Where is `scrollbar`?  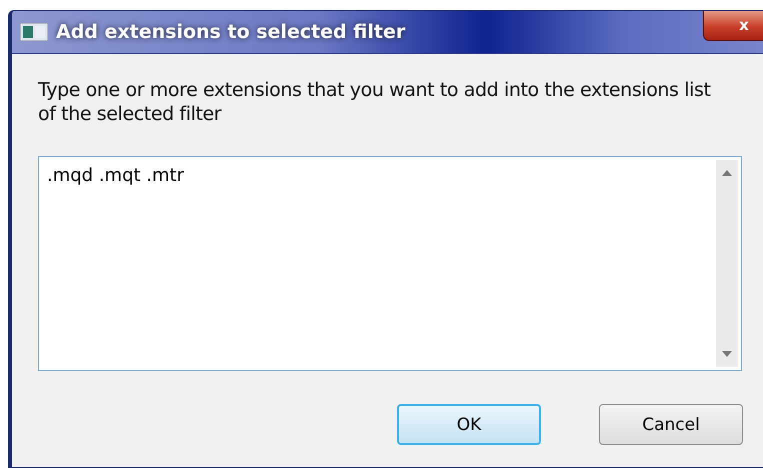
scrollbar is located at coordinates (727, 263).